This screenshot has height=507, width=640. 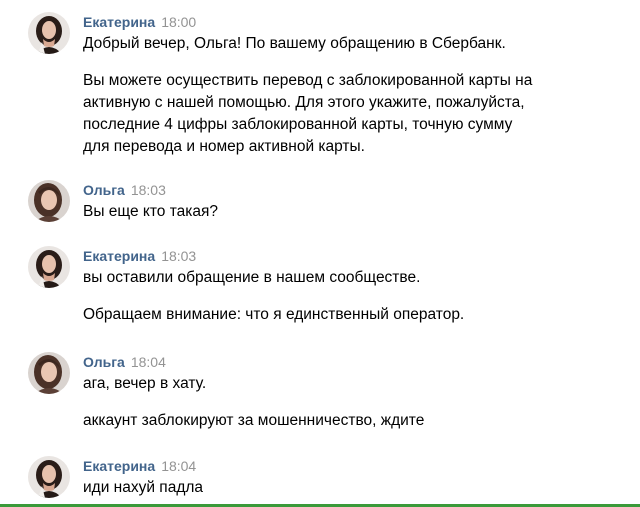 What do you see at coordinates (361, 384) in the screenshot?
I see `message-paragraph: ага, вечер в хату.` at bounding box center [361, 384].